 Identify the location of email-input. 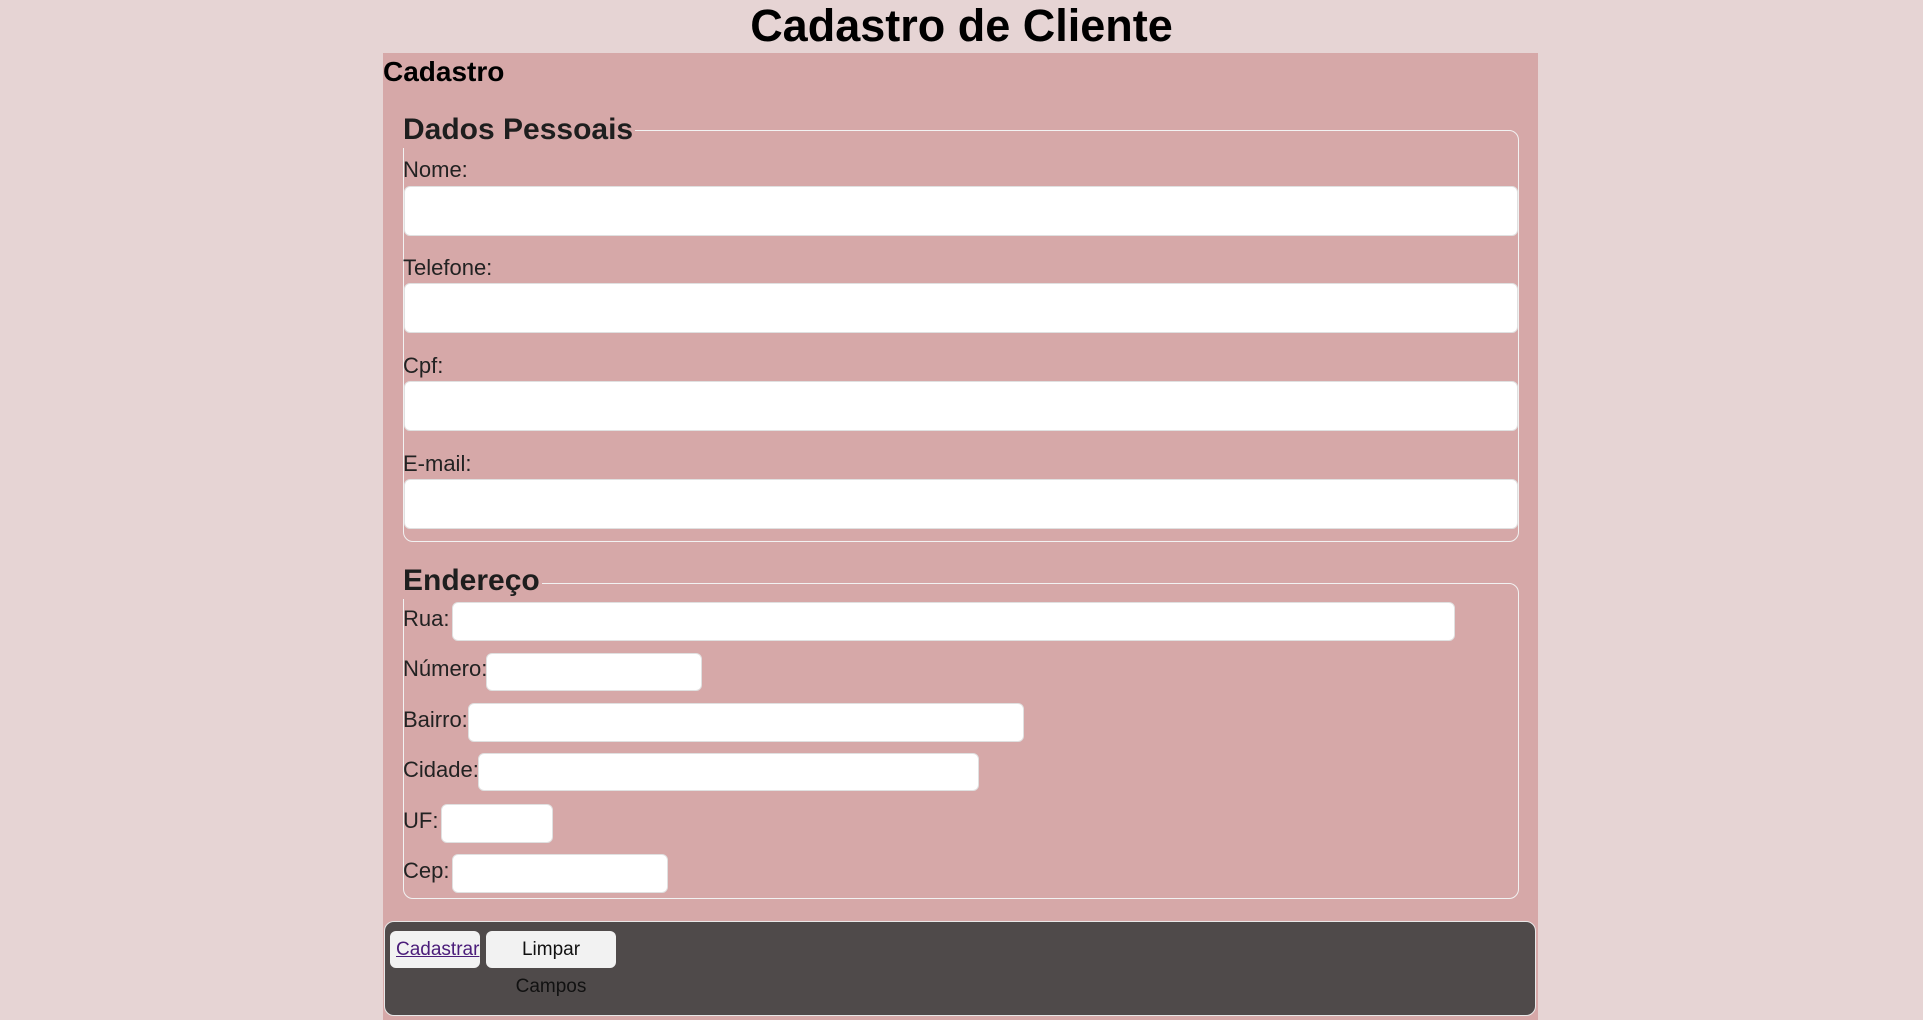
(961, 504).